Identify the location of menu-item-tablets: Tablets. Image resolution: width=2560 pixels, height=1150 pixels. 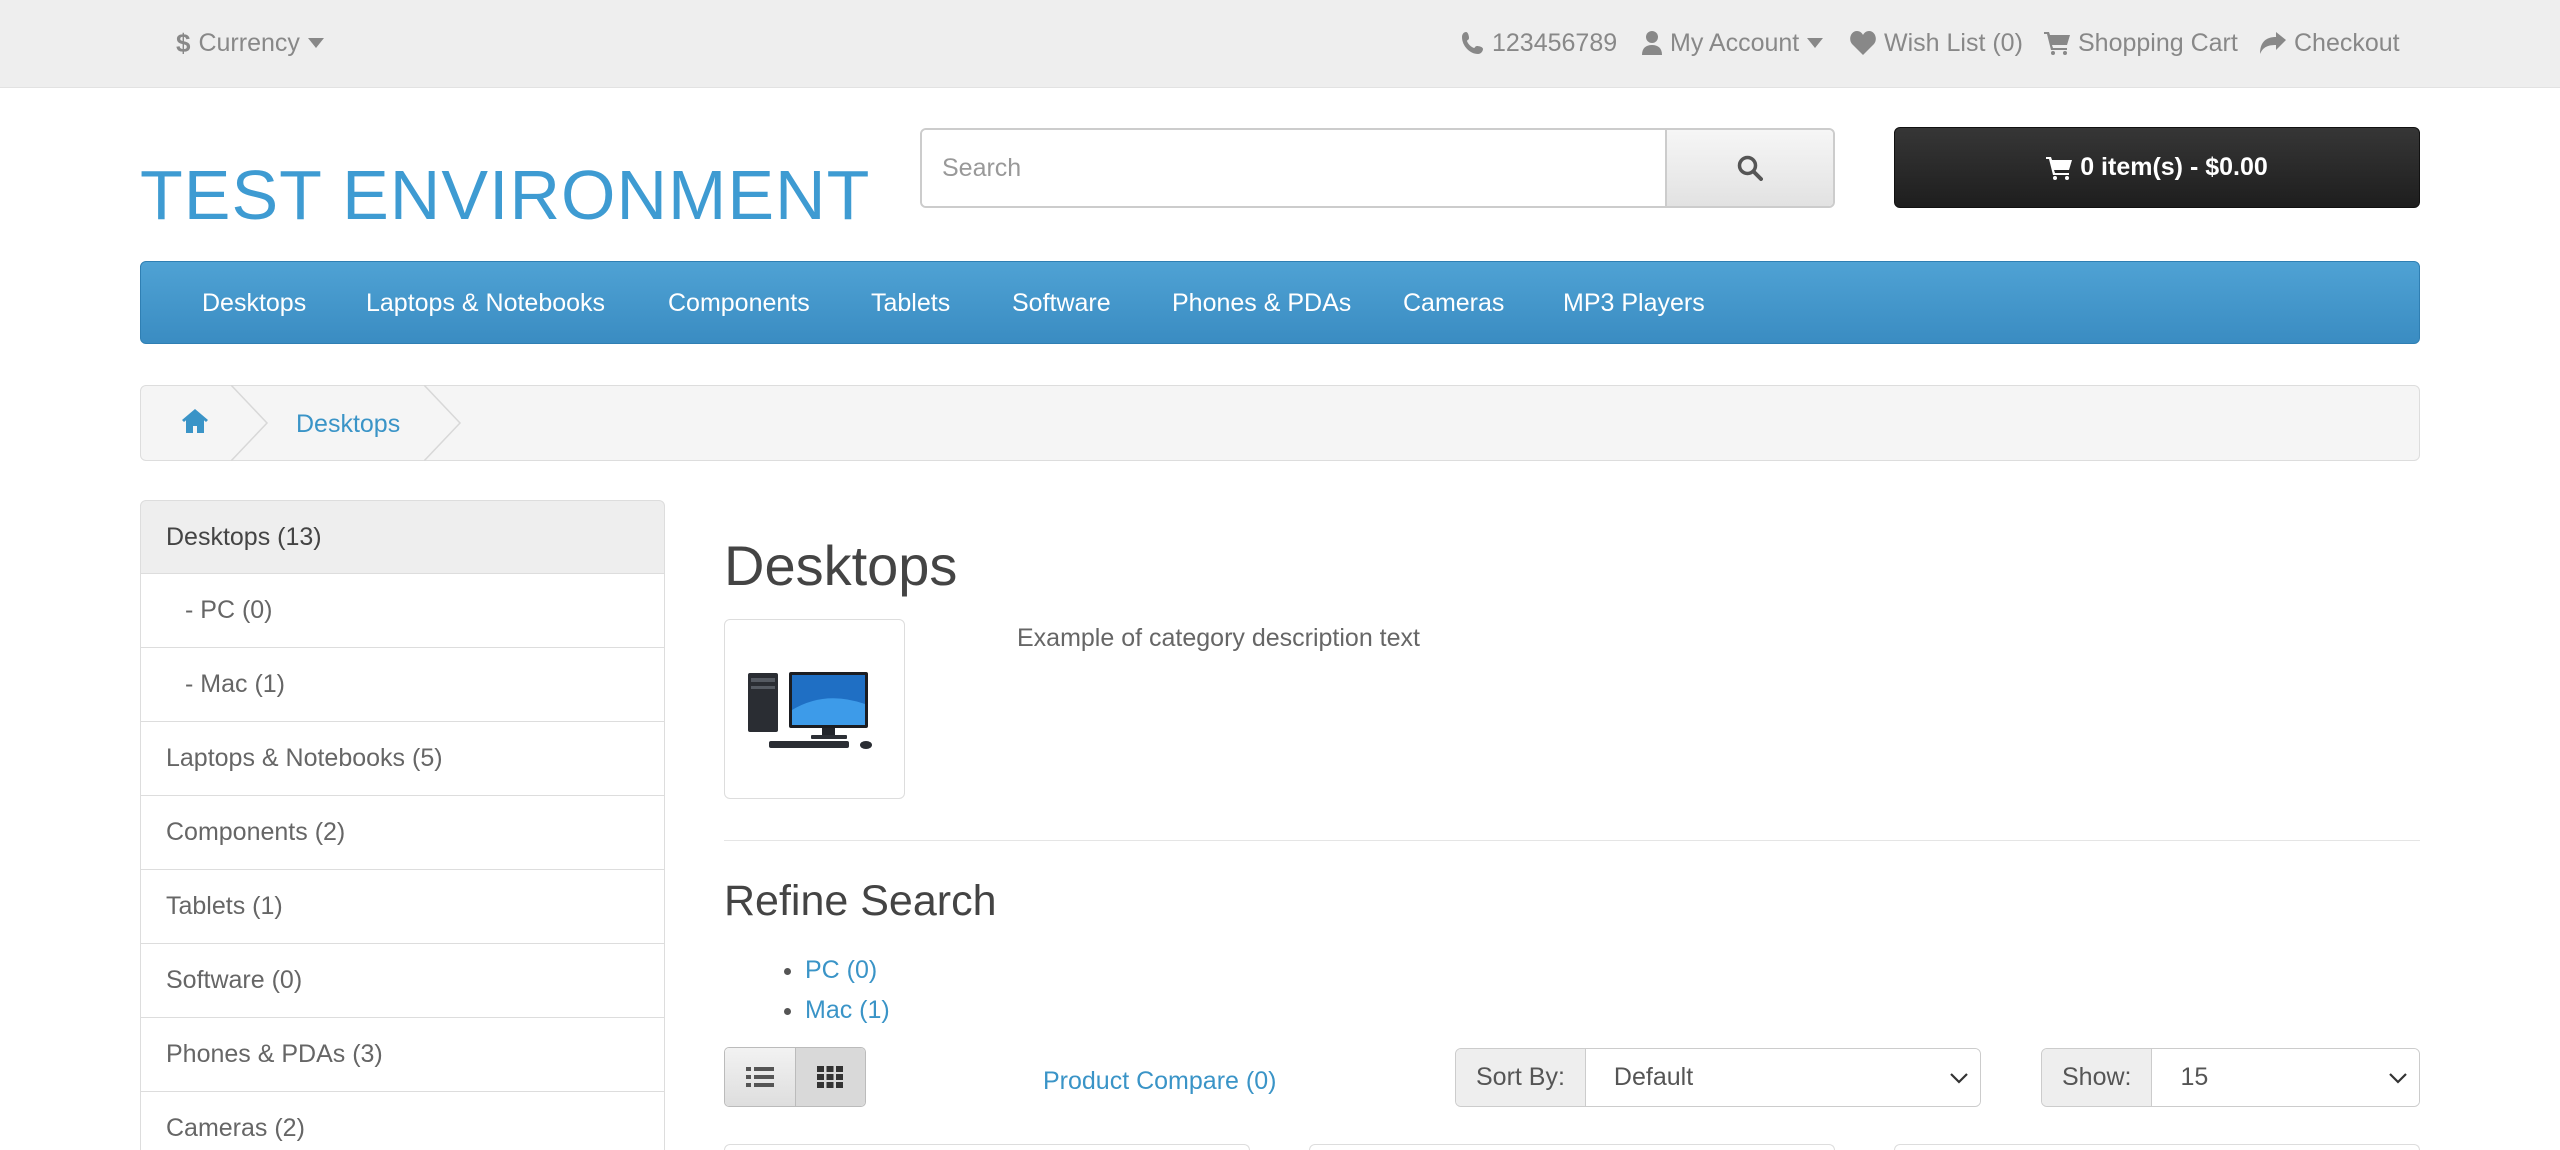
(910, 303).